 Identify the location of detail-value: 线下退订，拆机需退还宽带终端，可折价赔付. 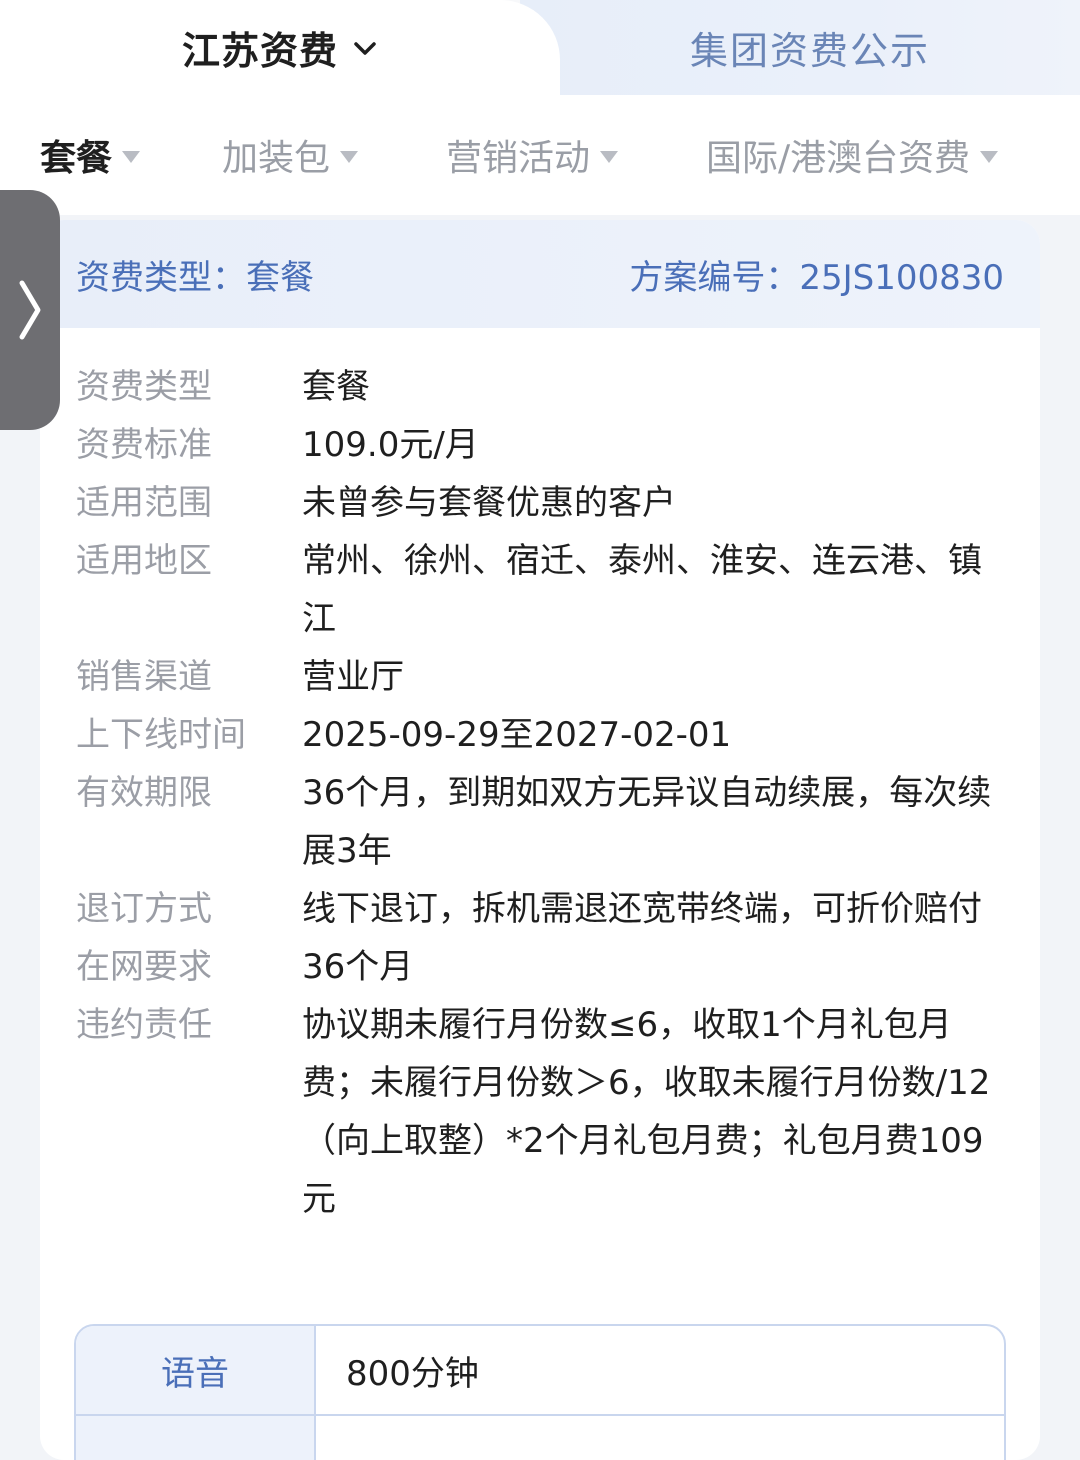
(642, 909).